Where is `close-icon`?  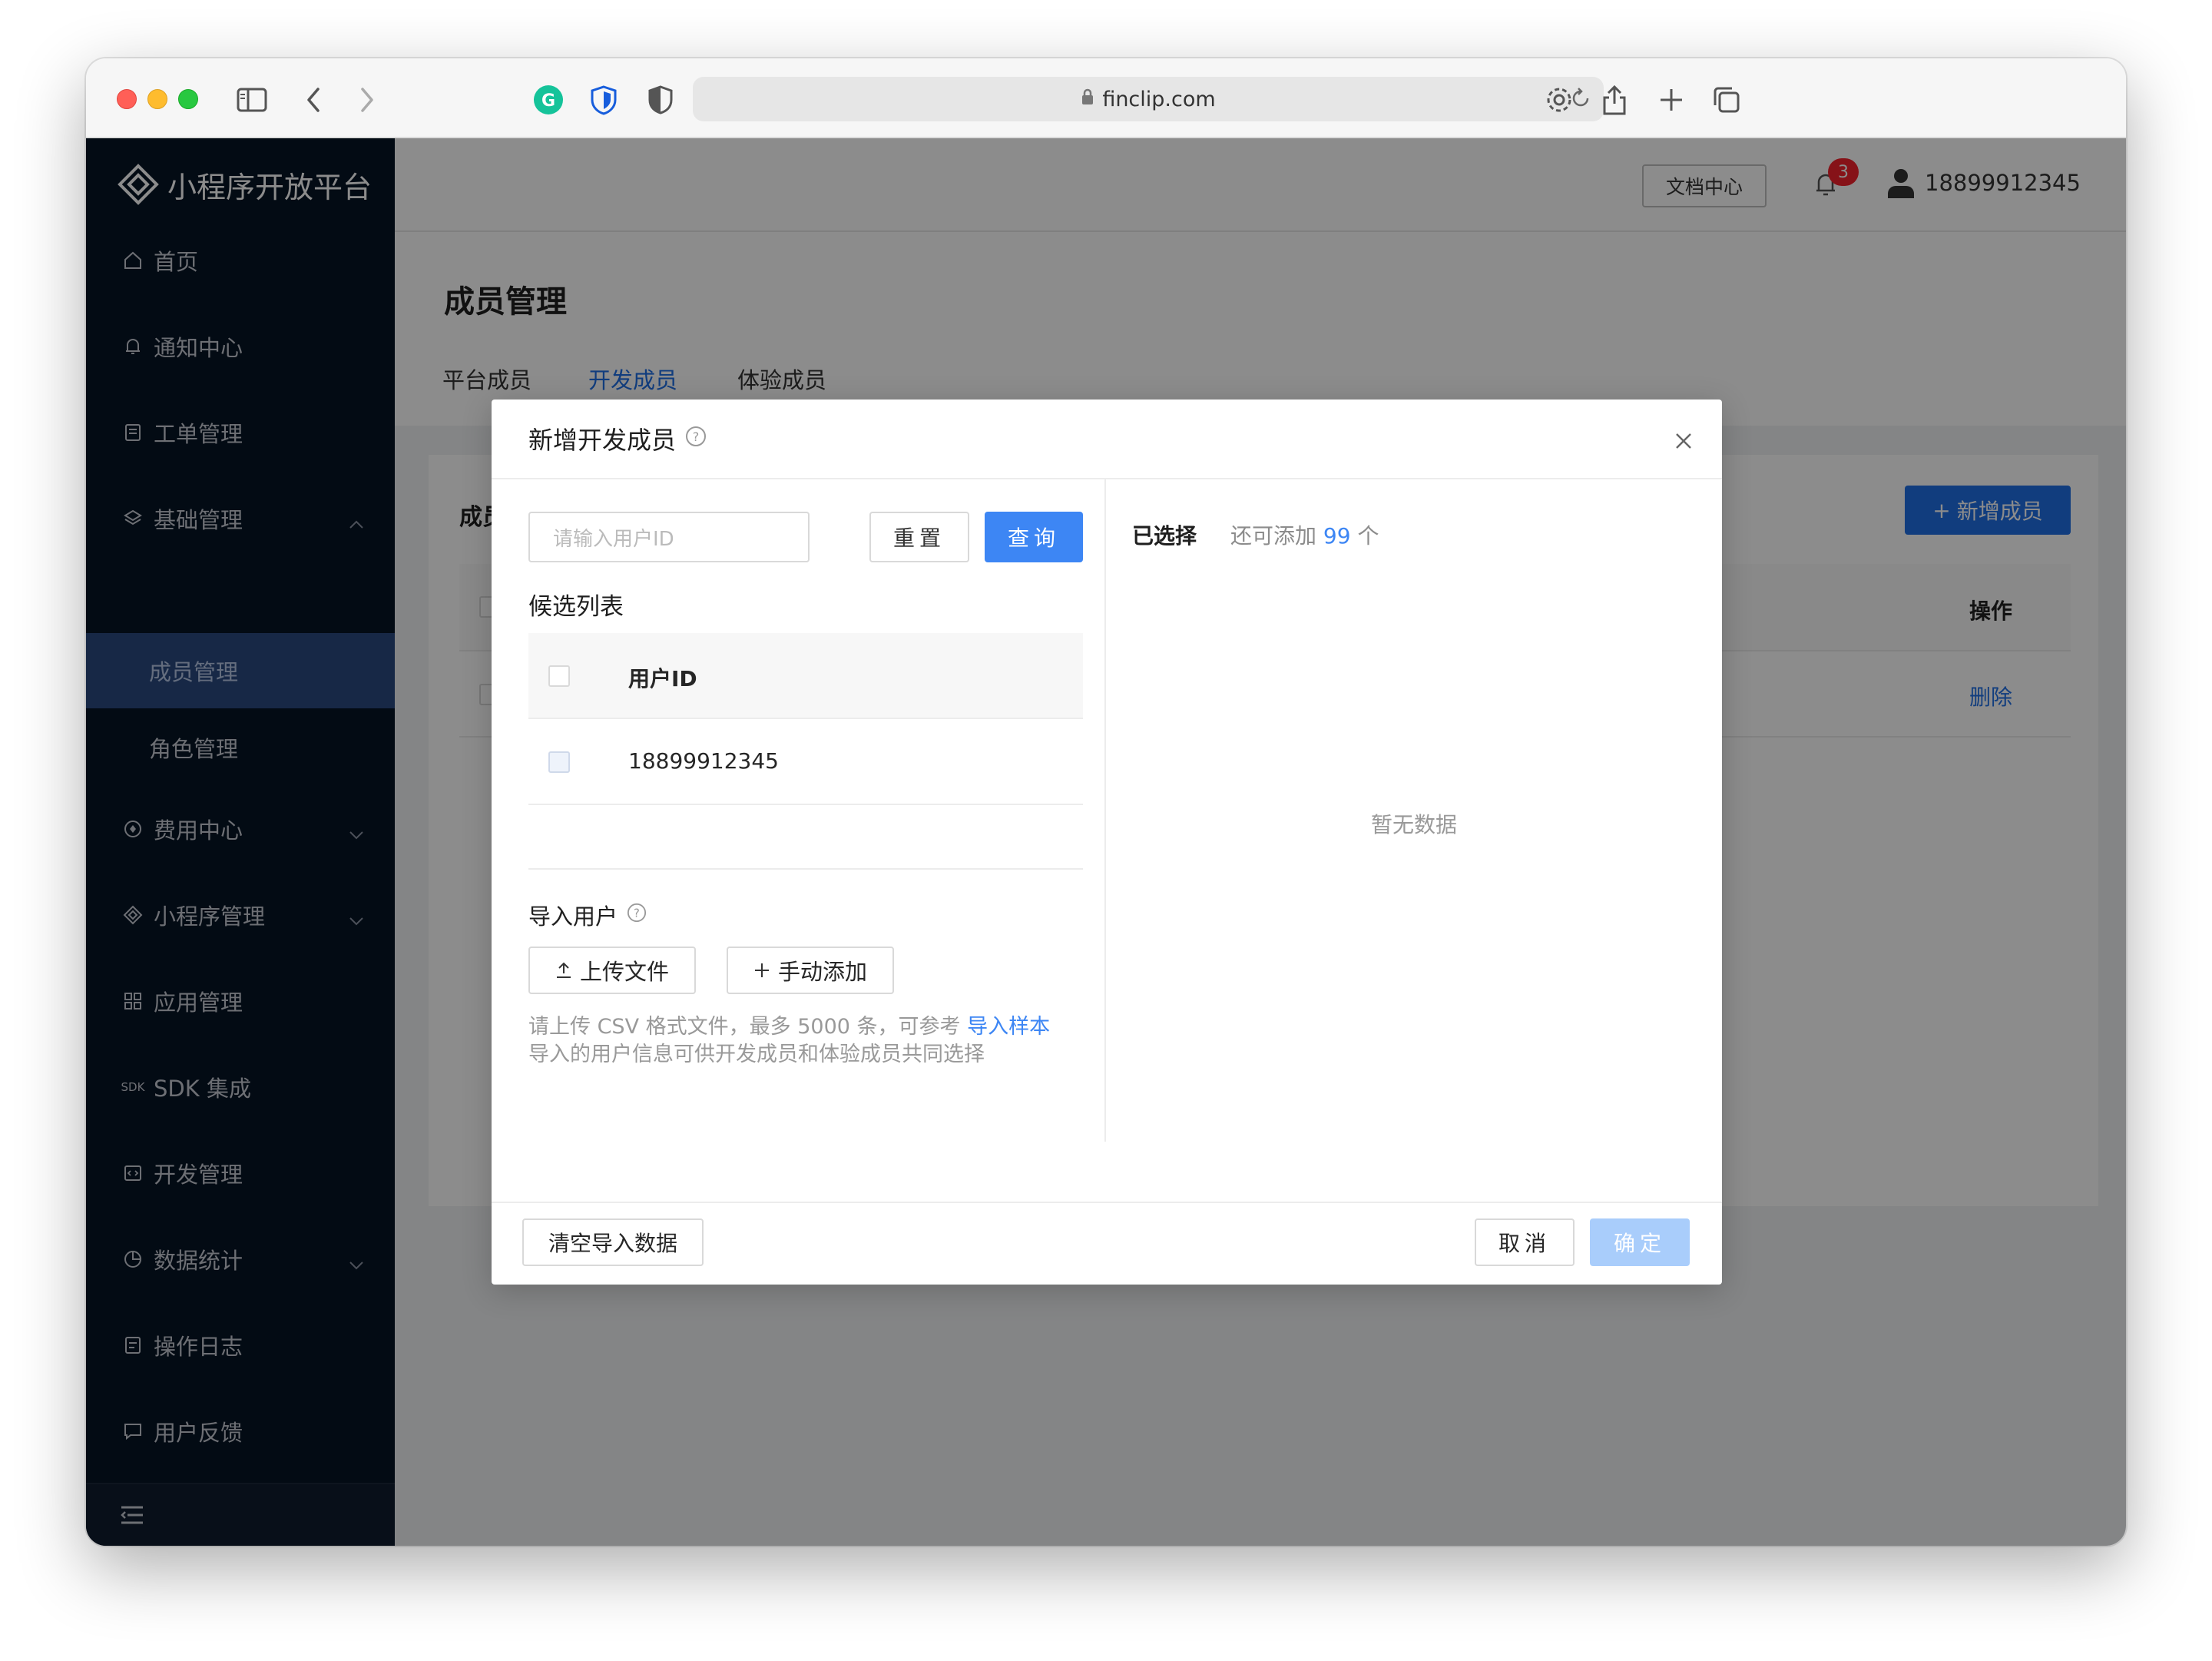
close-icon is located at coordinates (1684, 442).